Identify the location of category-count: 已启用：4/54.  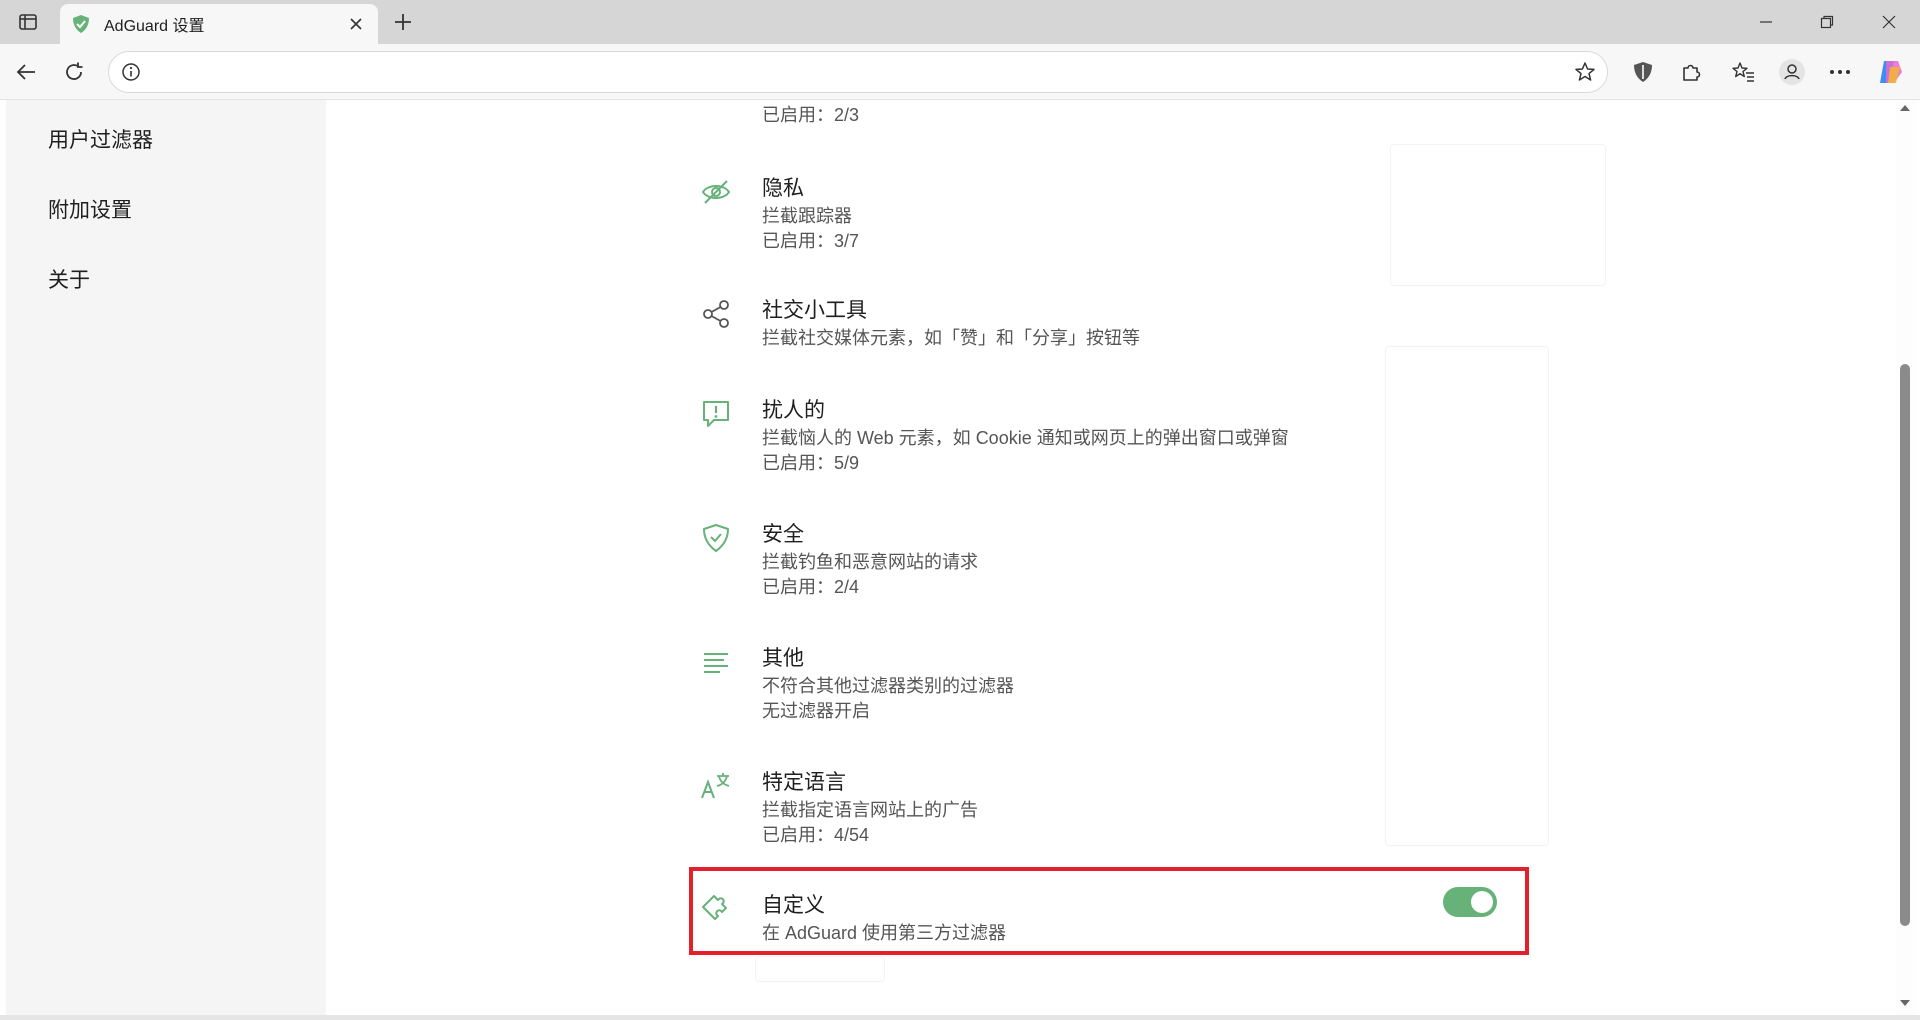
(816, 835).